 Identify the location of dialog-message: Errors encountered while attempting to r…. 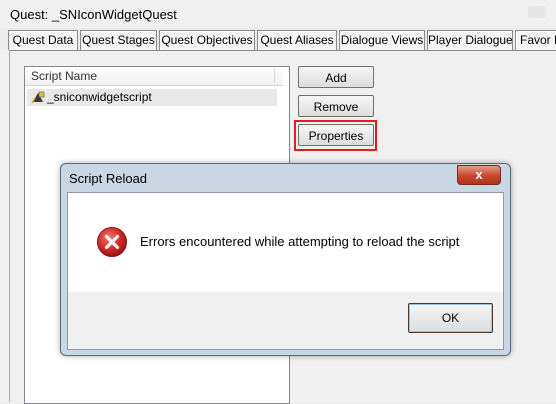
(300, 241).